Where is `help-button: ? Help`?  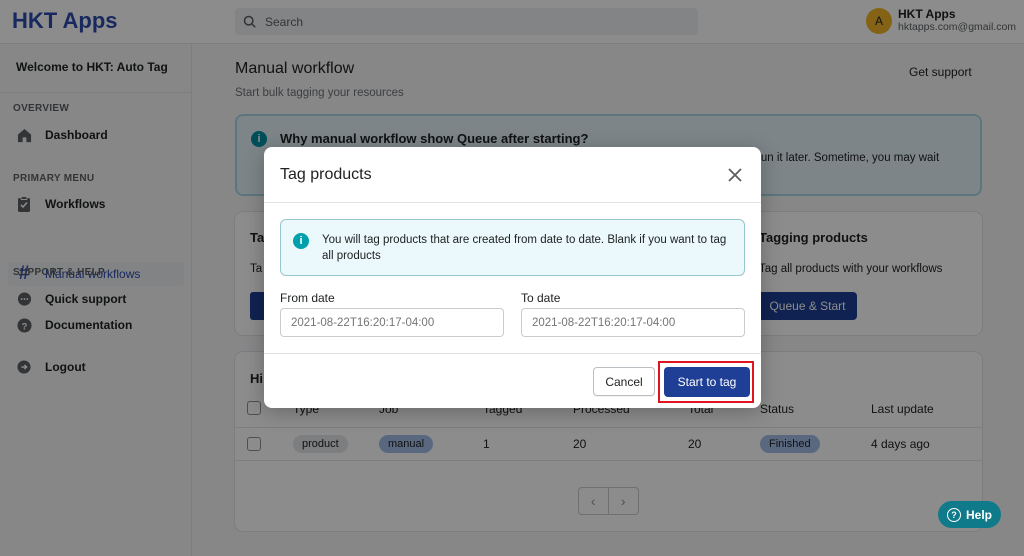 help-button: ? Help is located at coordinates (969, 514).